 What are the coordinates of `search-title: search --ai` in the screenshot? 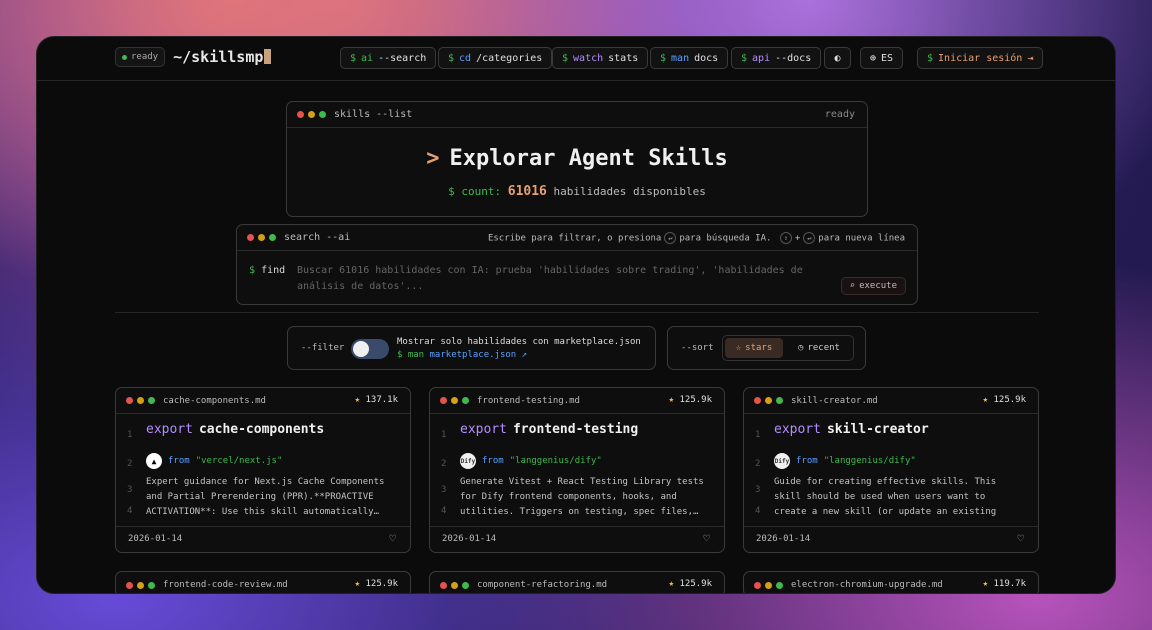 It's located at (317, 237).